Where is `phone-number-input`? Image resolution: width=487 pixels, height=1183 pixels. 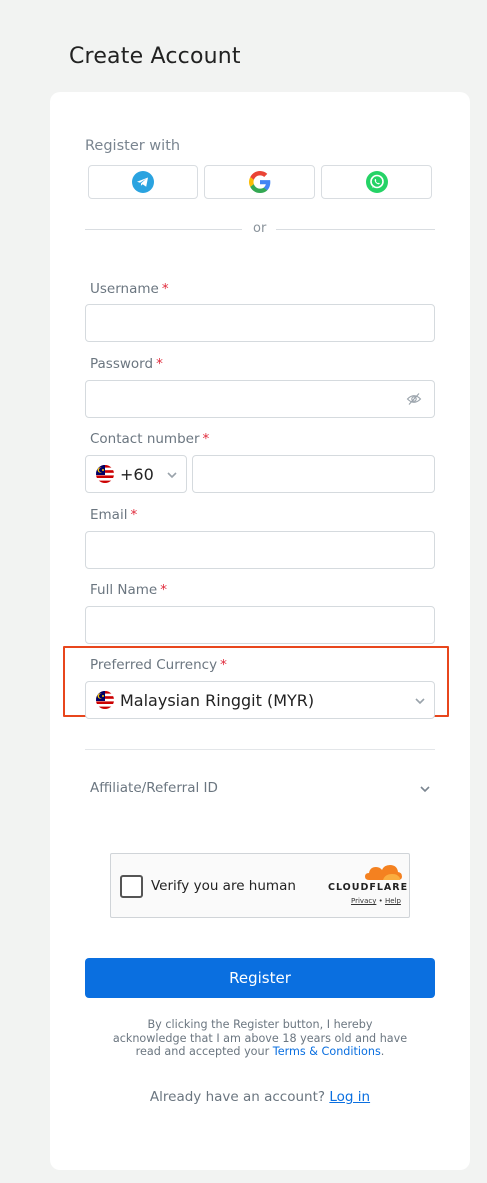
phone-number-input is located at coordinates (313, 474).